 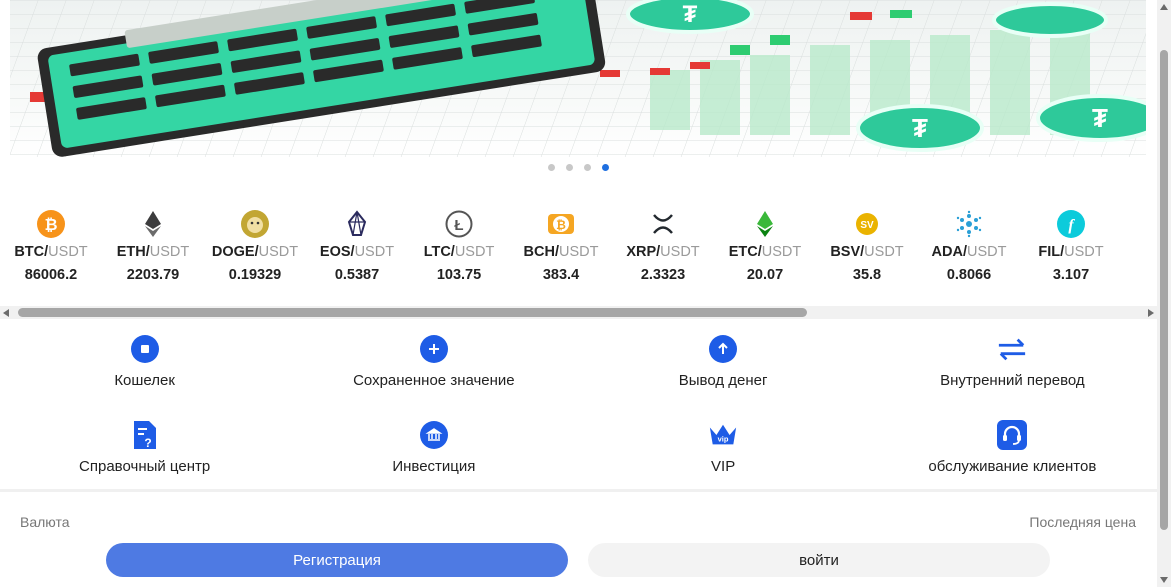 I want to click on bitcoin-sv-icon: SV, so click(x=867, y=224).